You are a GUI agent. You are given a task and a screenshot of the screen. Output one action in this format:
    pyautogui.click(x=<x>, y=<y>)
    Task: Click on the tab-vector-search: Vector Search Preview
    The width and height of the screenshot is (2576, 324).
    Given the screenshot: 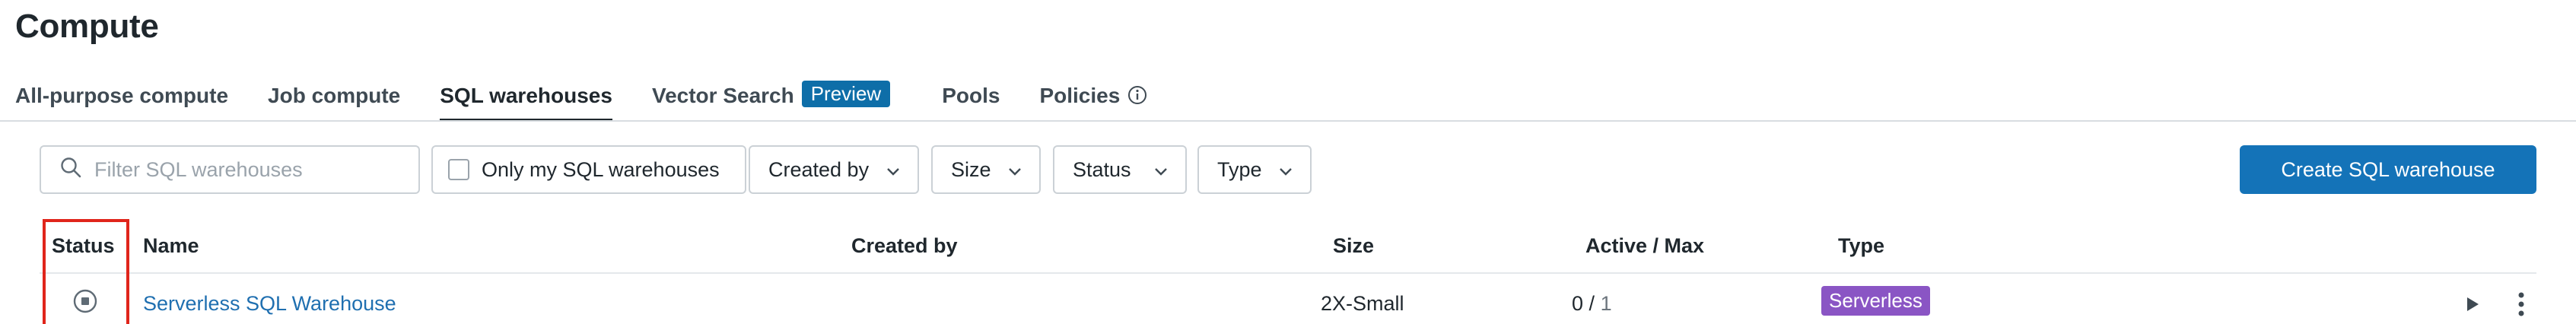 What is the action you would take?
    pyautogui.click(x=771, y=100)
    